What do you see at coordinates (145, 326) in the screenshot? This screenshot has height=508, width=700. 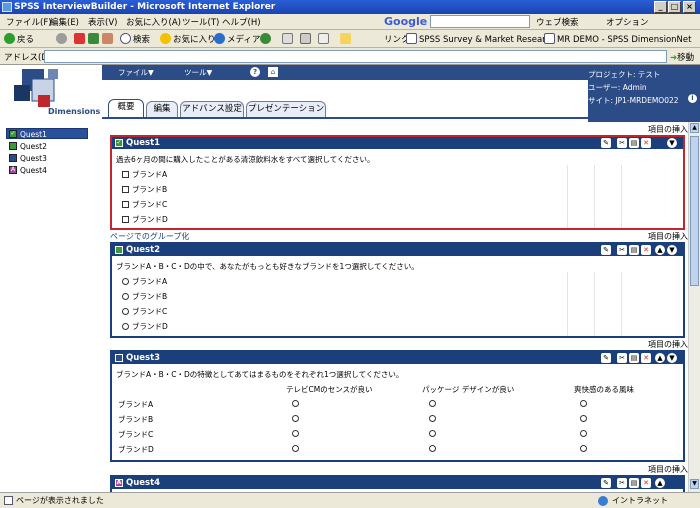 I see `option-radio: ブランドD` at bounding box center [145, 326].